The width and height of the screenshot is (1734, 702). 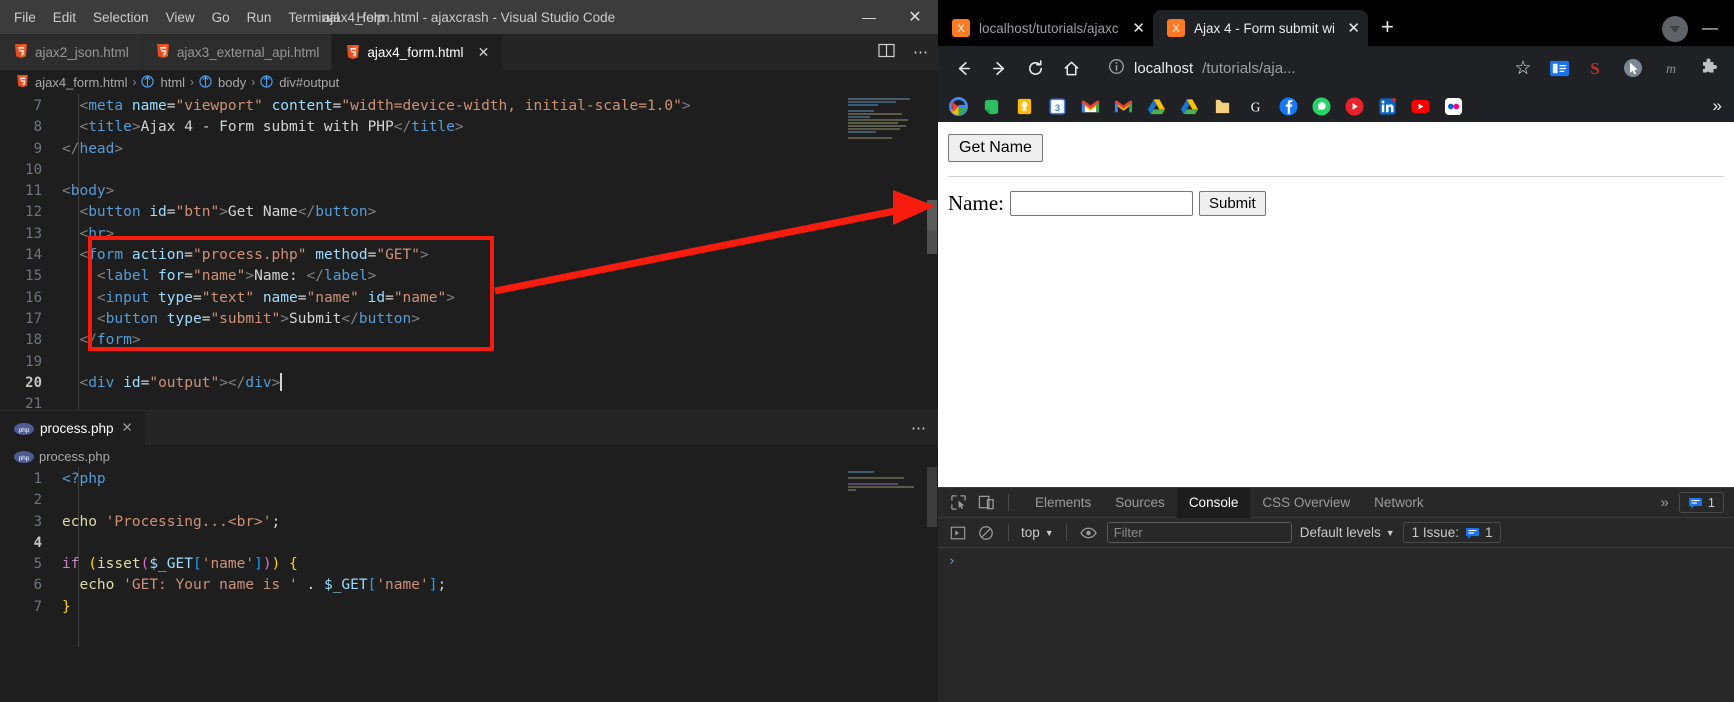 I want to click on live-expression-icon, so click(x=1089, y=533).